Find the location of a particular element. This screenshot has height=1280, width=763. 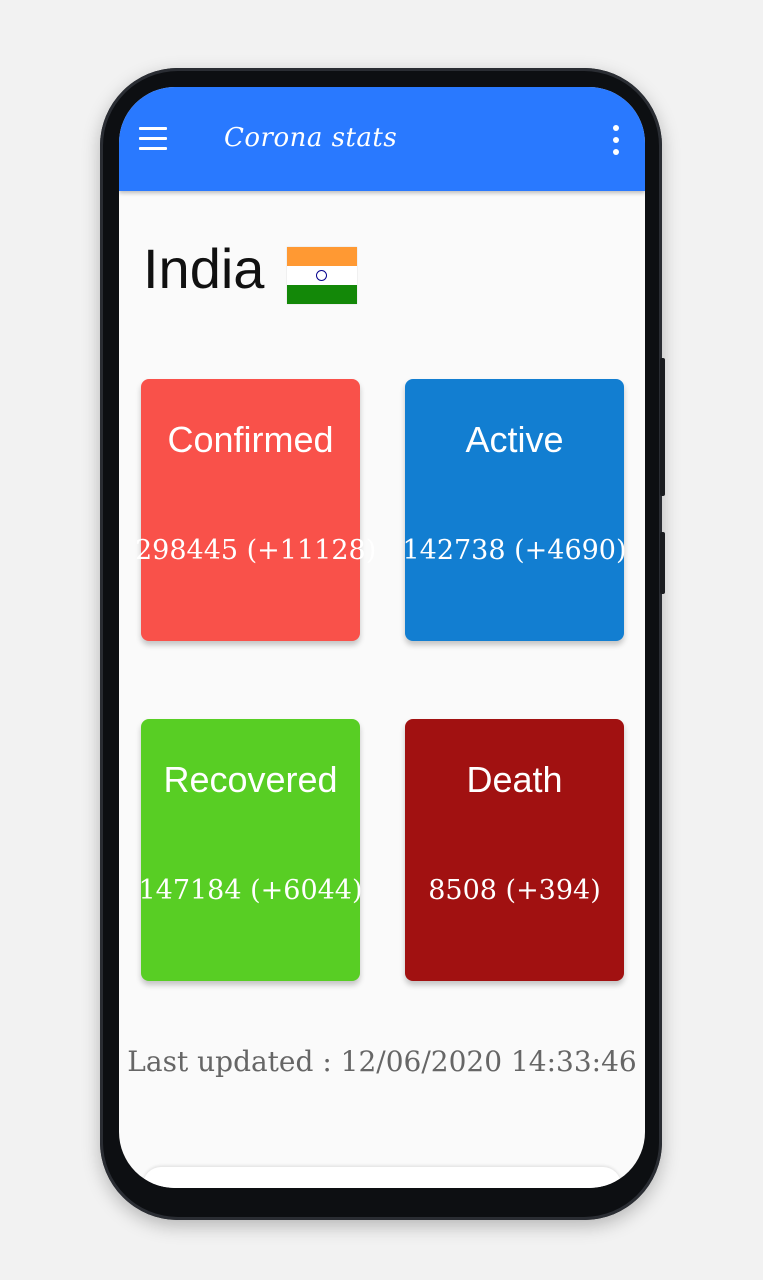

death-label: Death is located at coordinates (514, 779).